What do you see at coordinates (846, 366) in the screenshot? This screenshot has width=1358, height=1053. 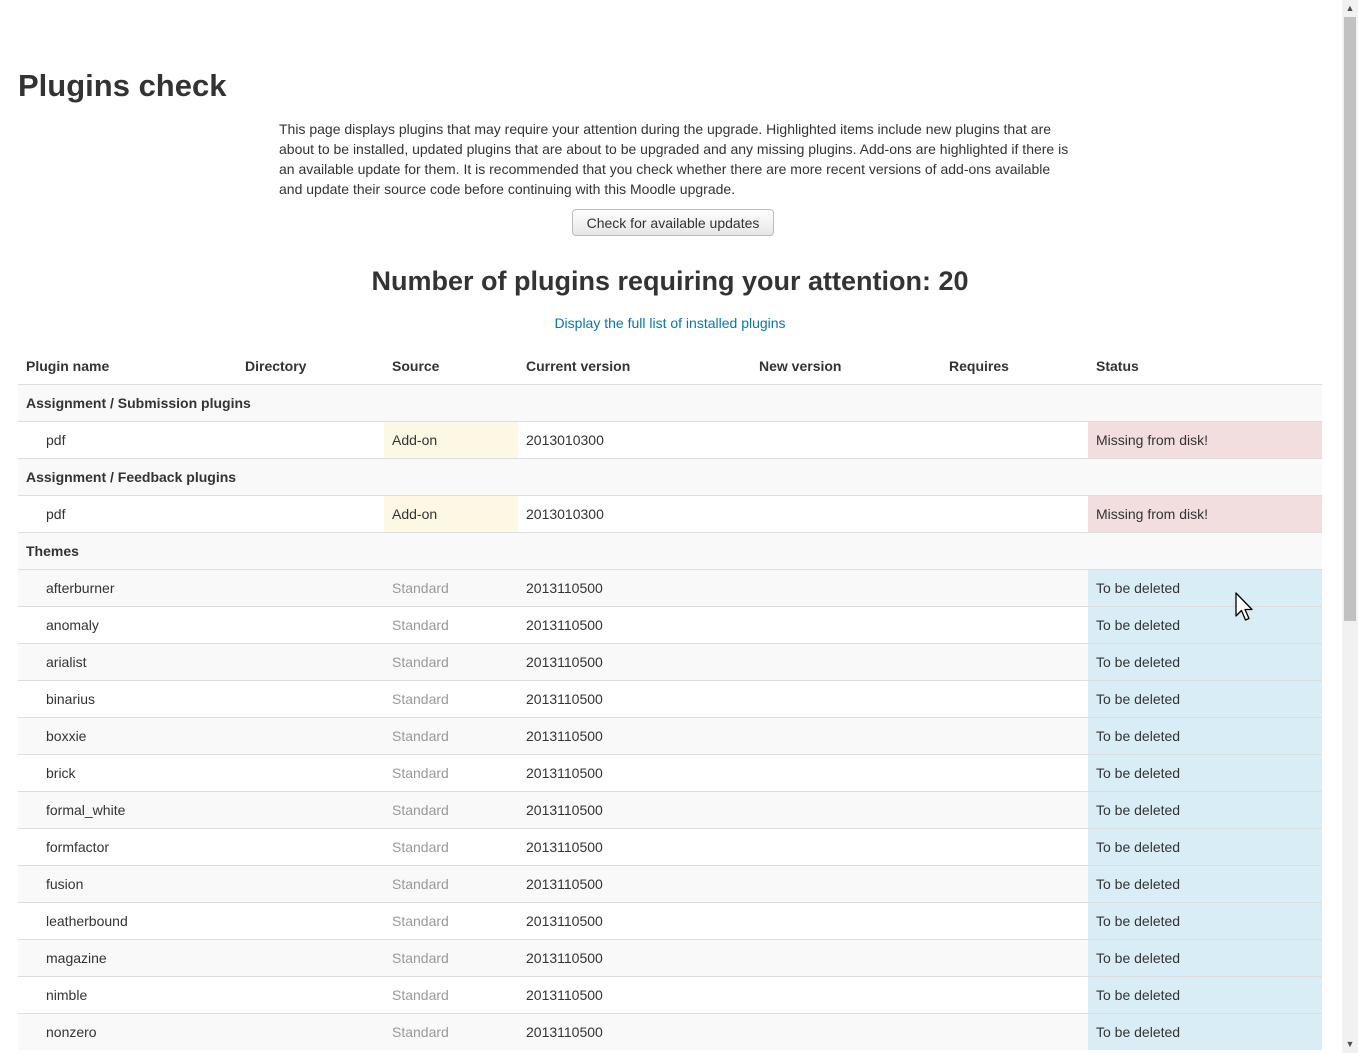 I see `header-new-version: New version` at bounding box center [846, 366].